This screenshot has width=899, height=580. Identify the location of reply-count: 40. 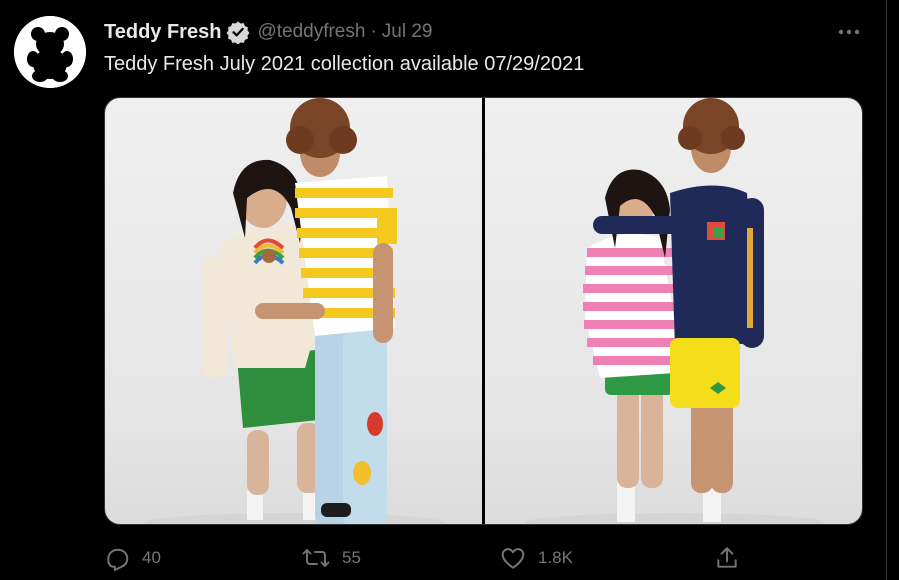
(151, 557).